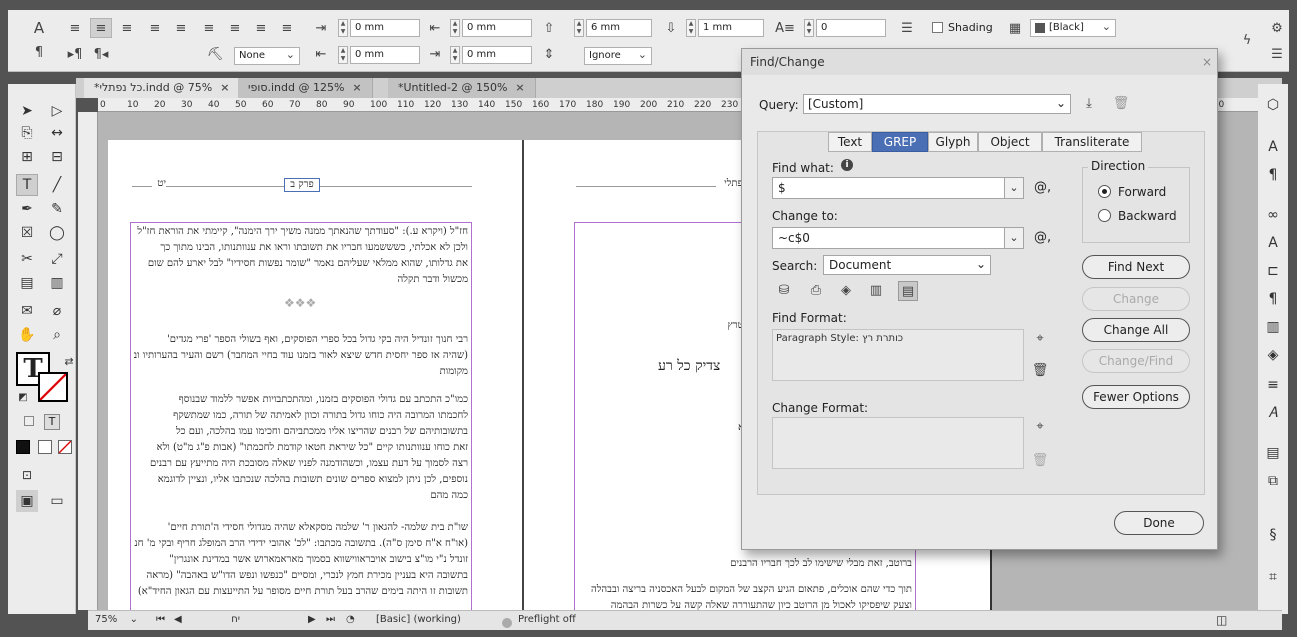 This screenshot has height=637, width=1297. Describe the element at coordinates (1273, 453) in the screenshot. I see `text-wrap-icon: ▤` at that location.